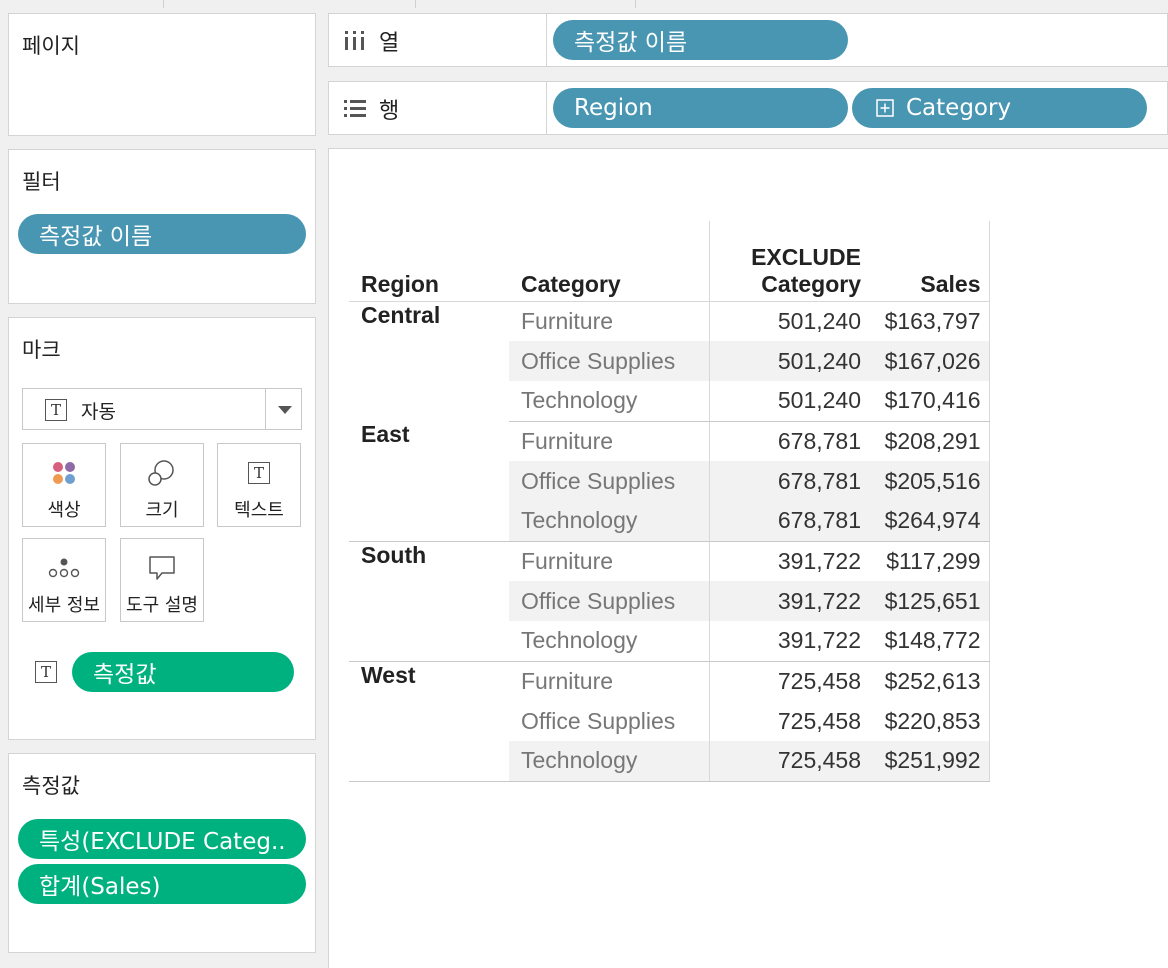  I want to click on measure-pill-sum-sales: 합계(Sales), so click(162, 884).